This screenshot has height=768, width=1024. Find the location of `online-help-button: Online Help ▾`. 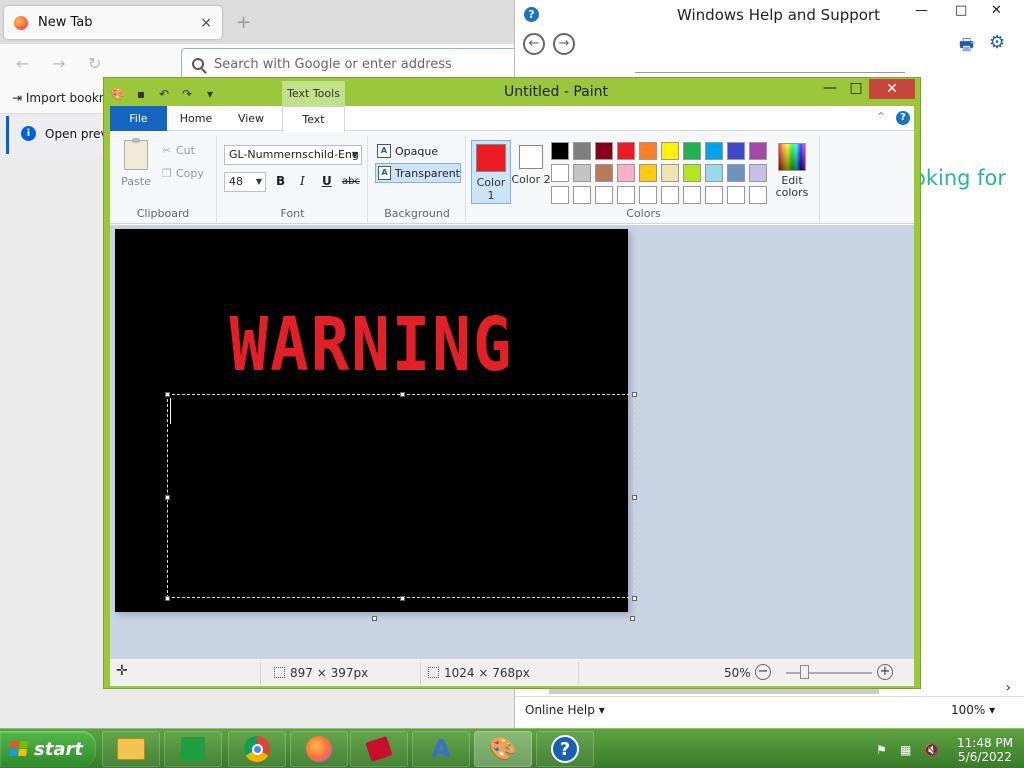

online-help-button: Online Help ▾ is located at coordinates (565, 710).